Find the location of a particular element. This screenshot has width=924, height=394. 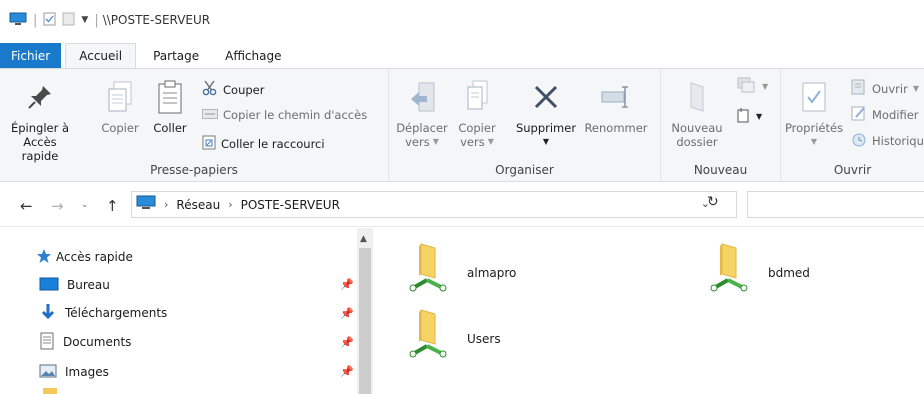

share-item-bdmed: bdmed is located at coordinates (760, 269).